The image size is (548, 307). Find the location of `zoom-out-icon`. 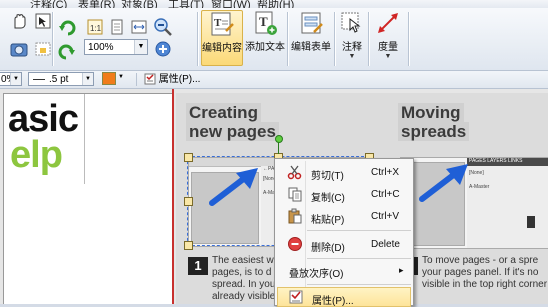

zoom-out-icon is located at coordinates (163, 27).